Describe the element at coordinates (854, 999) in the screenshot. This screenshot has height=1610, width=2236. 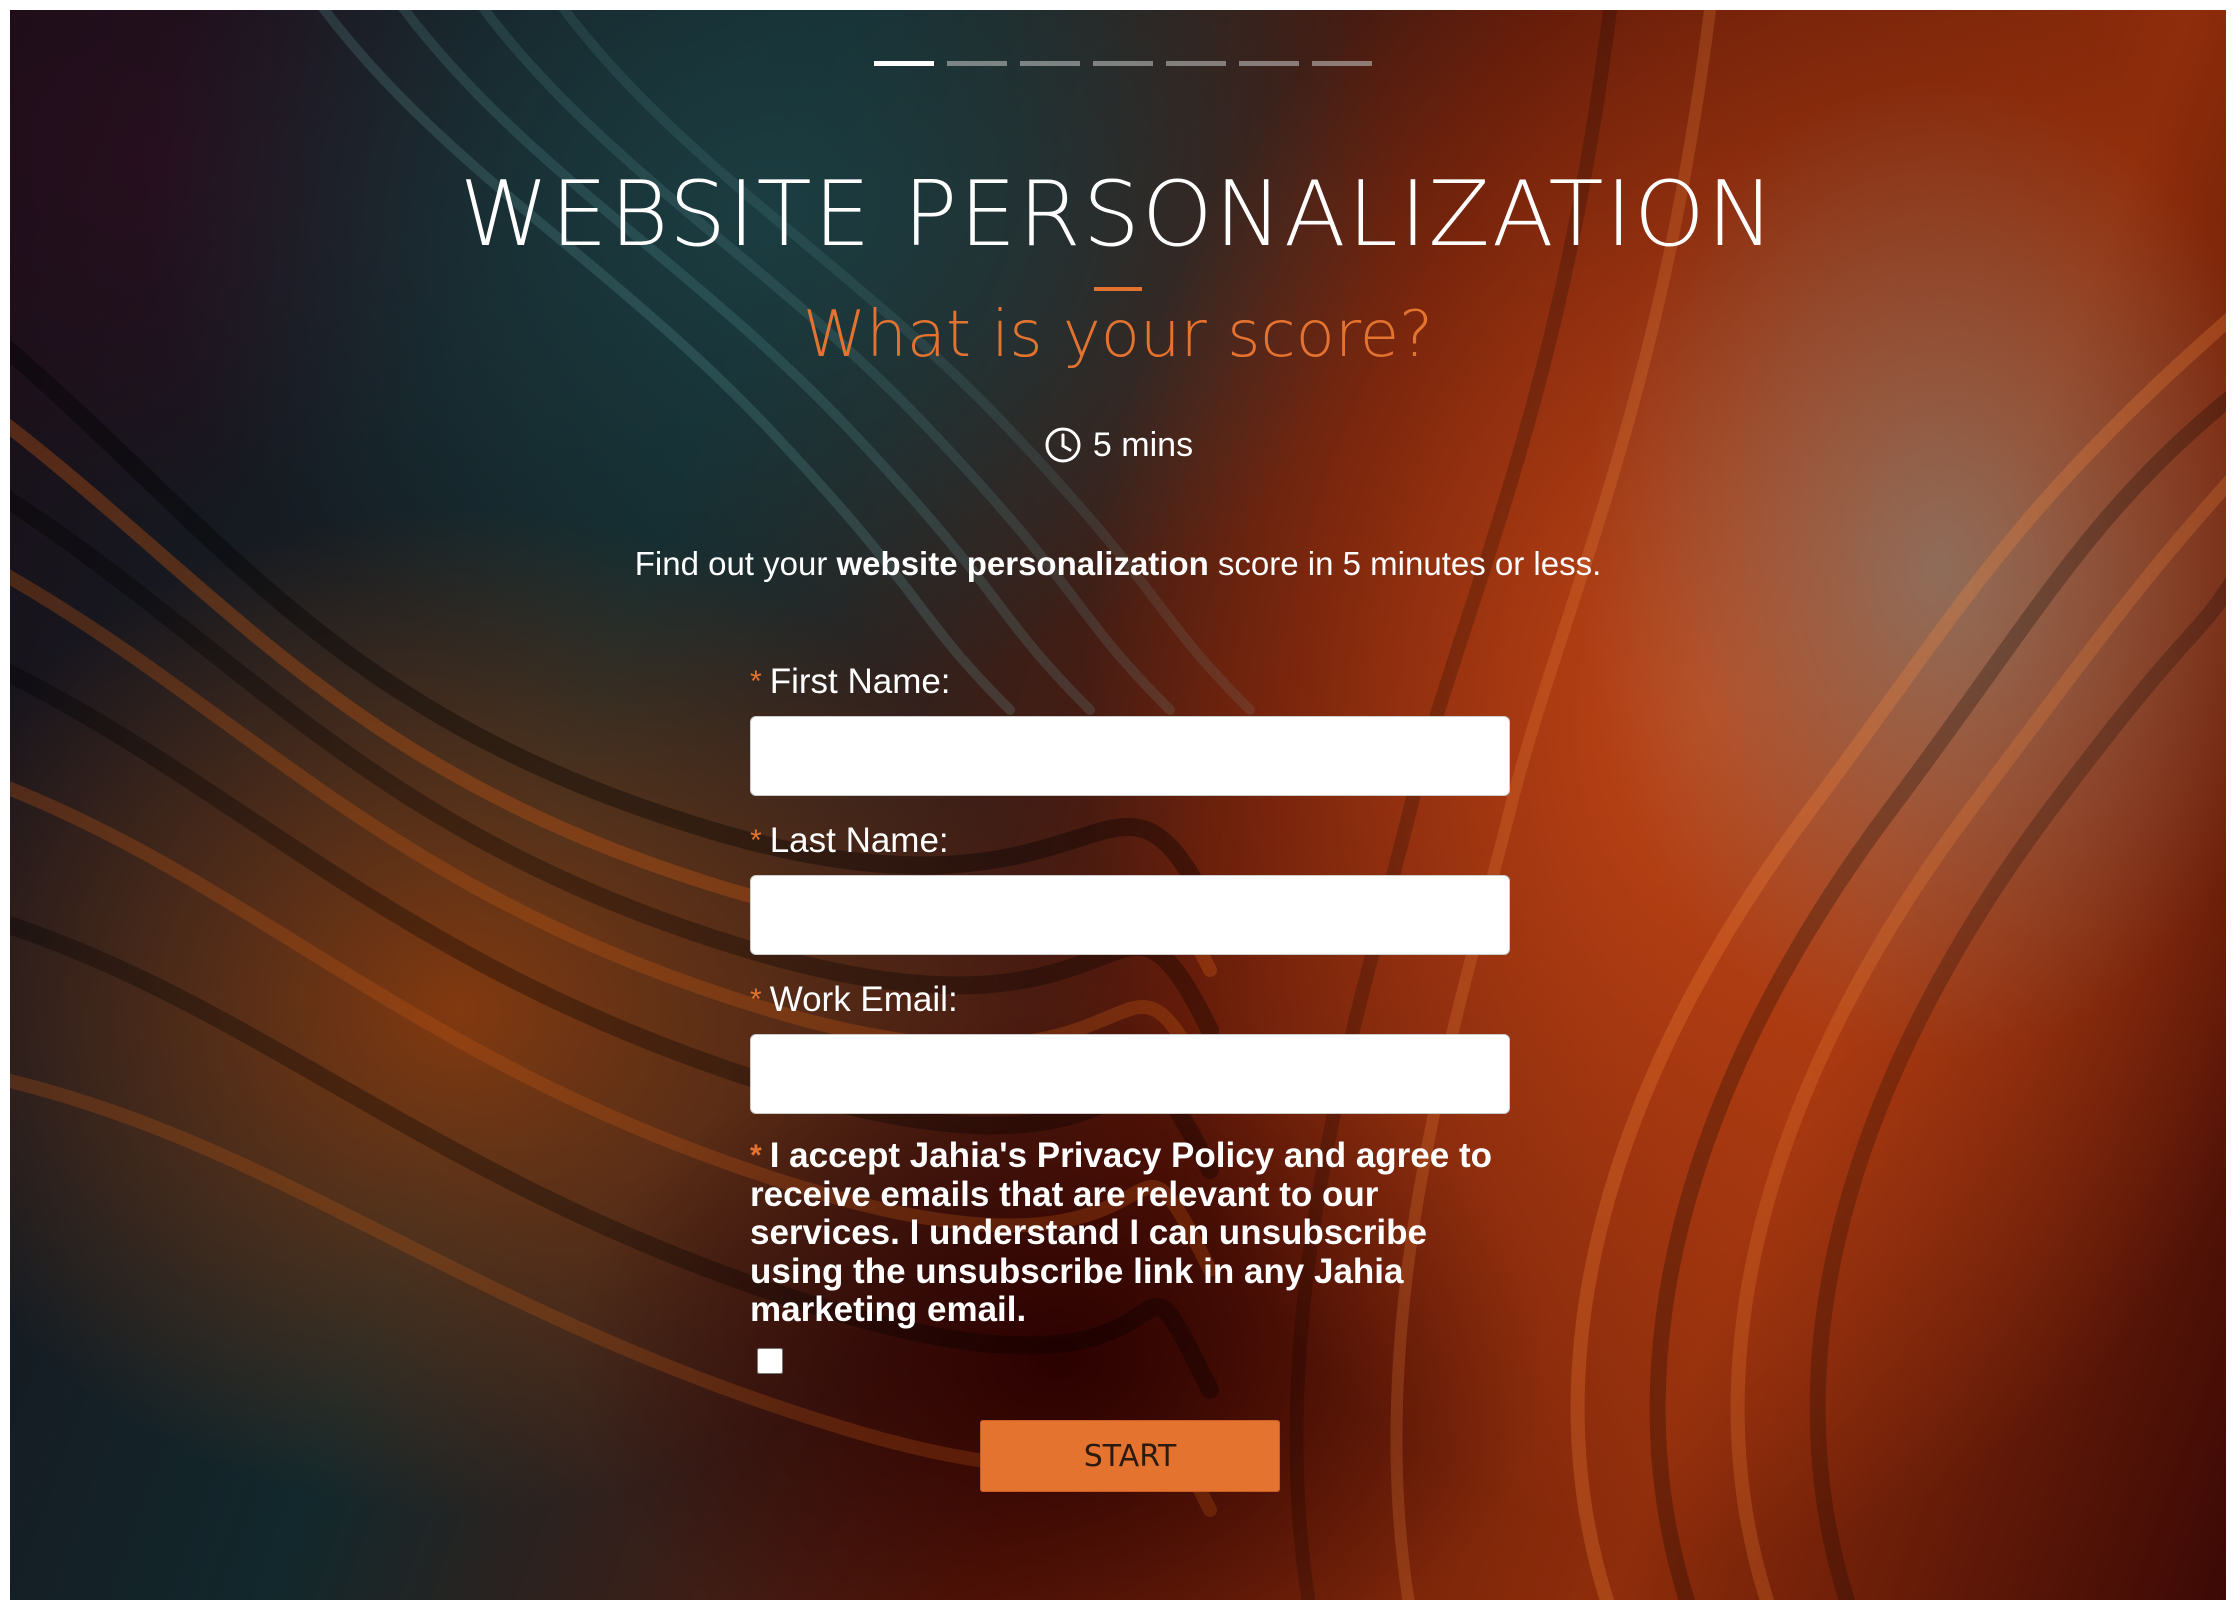
I see `work-email-label: * Work Email:` at that location.